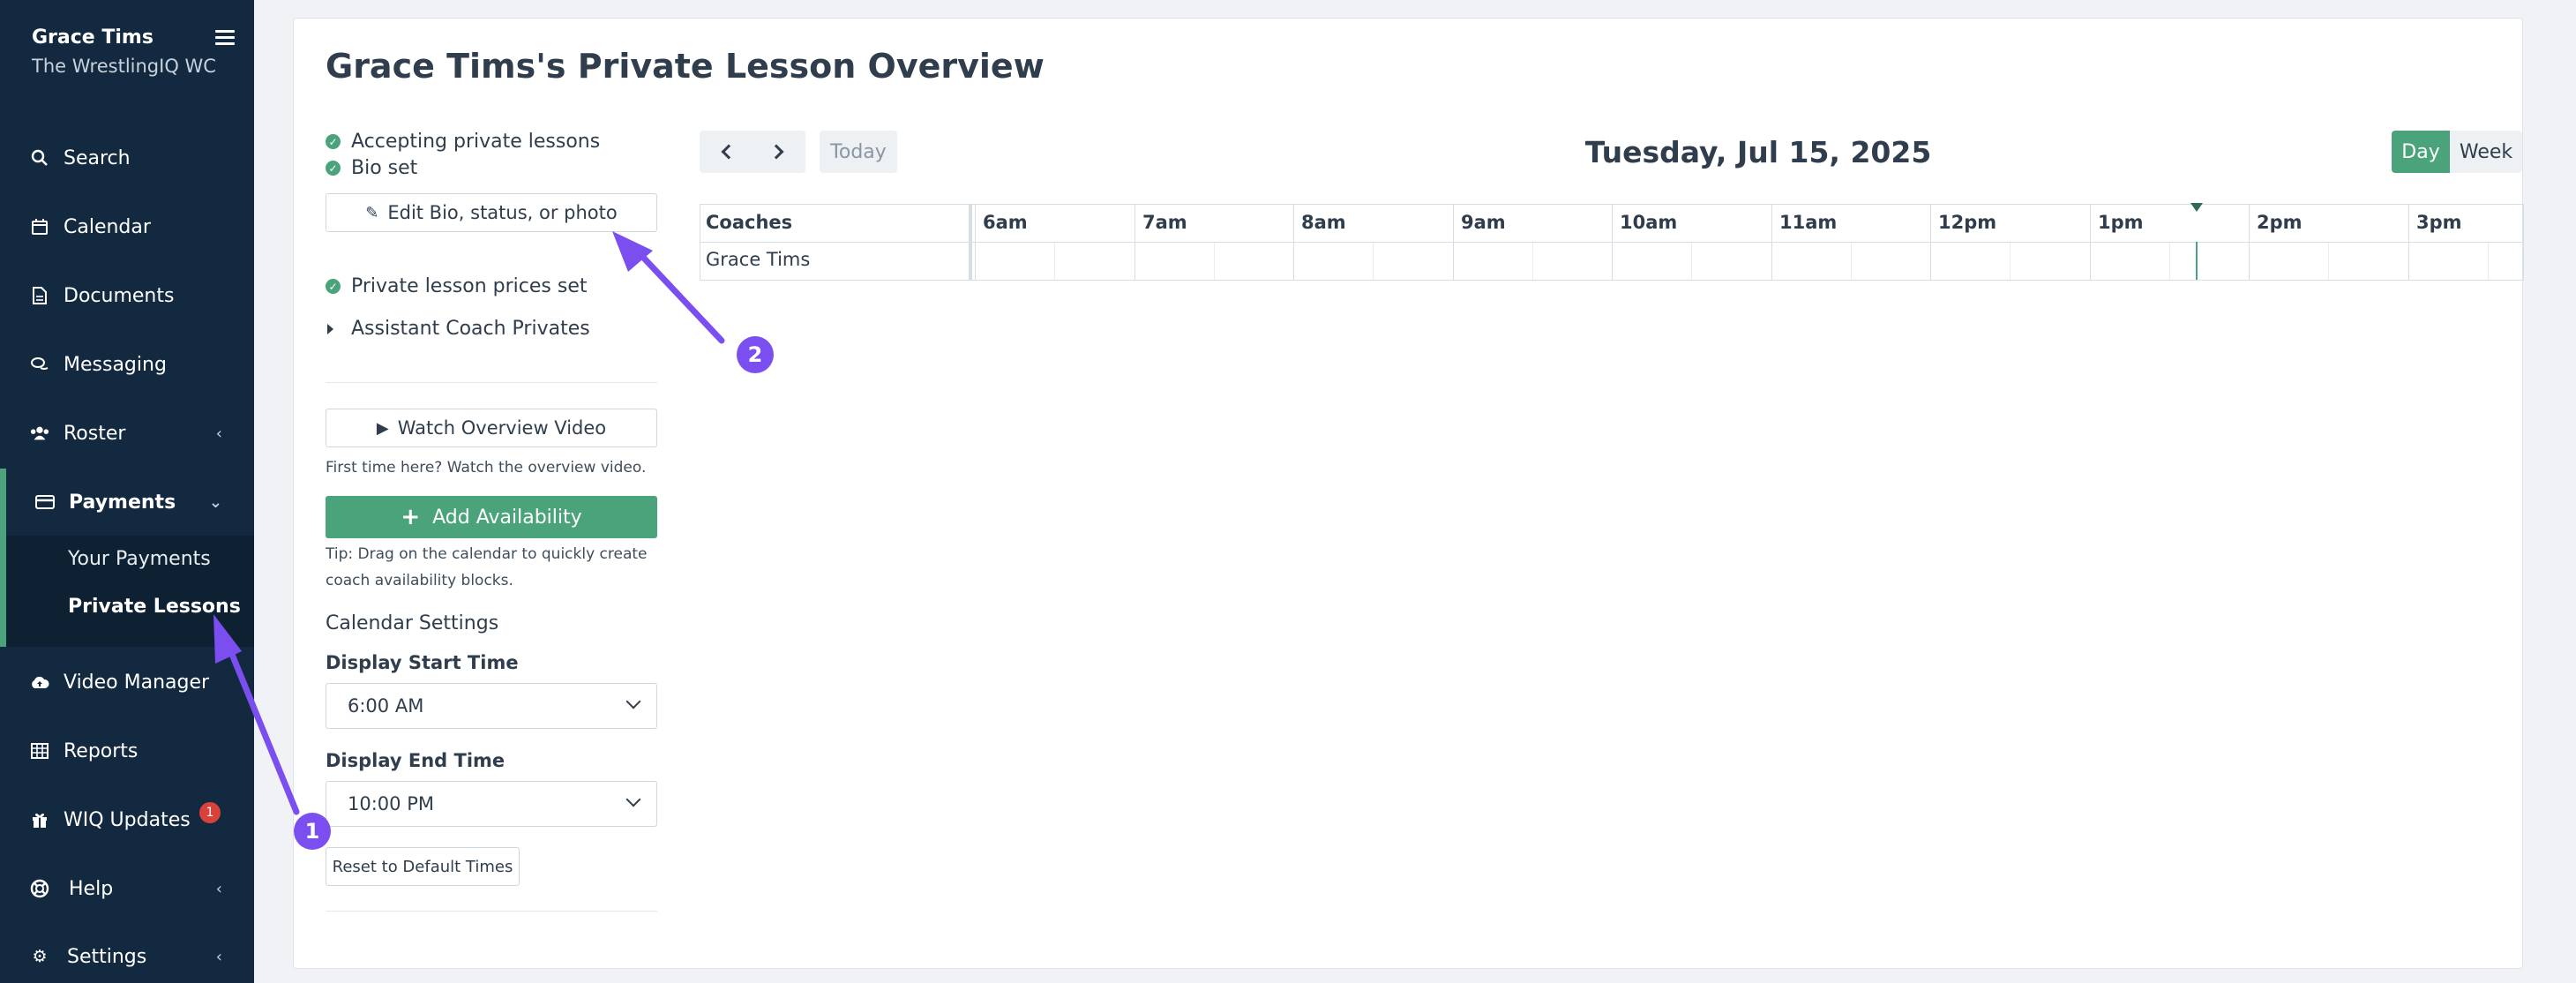  Describe the element at coordinates (416, 761) in the screenshot. I see `end-time-label: Display End Time` at that location.